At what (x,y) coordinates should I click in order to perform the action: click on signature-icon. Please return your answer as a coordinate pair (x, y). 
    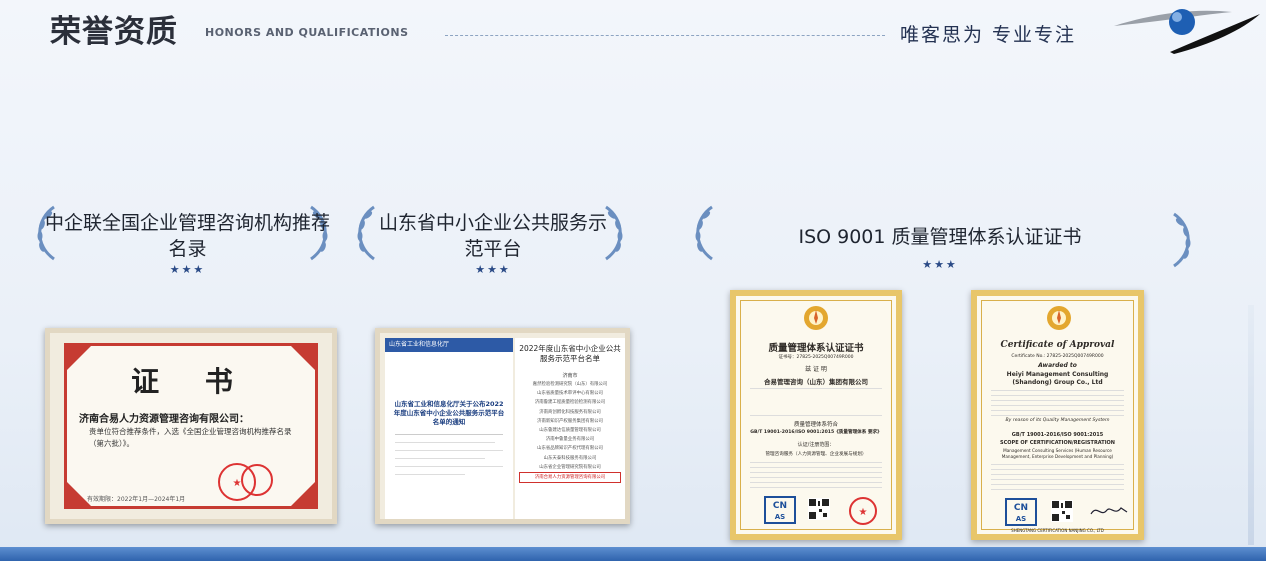
    Looking at the image, I should click on (1109, 511).